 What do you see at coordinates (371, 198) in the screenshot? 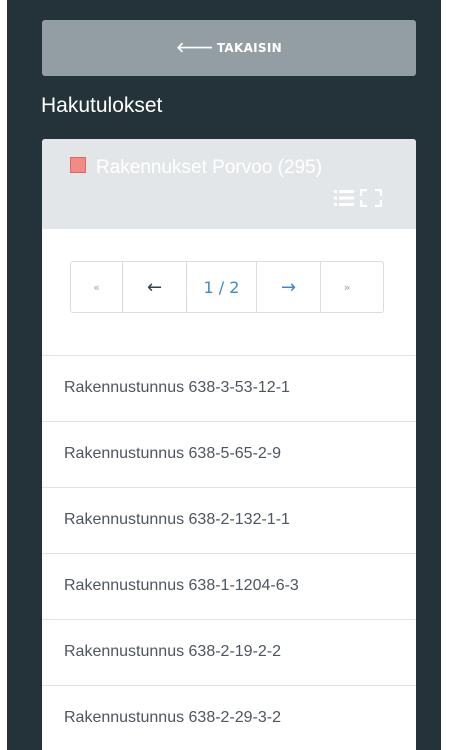
I see `expand-icon` at bounding box center [371, 198].